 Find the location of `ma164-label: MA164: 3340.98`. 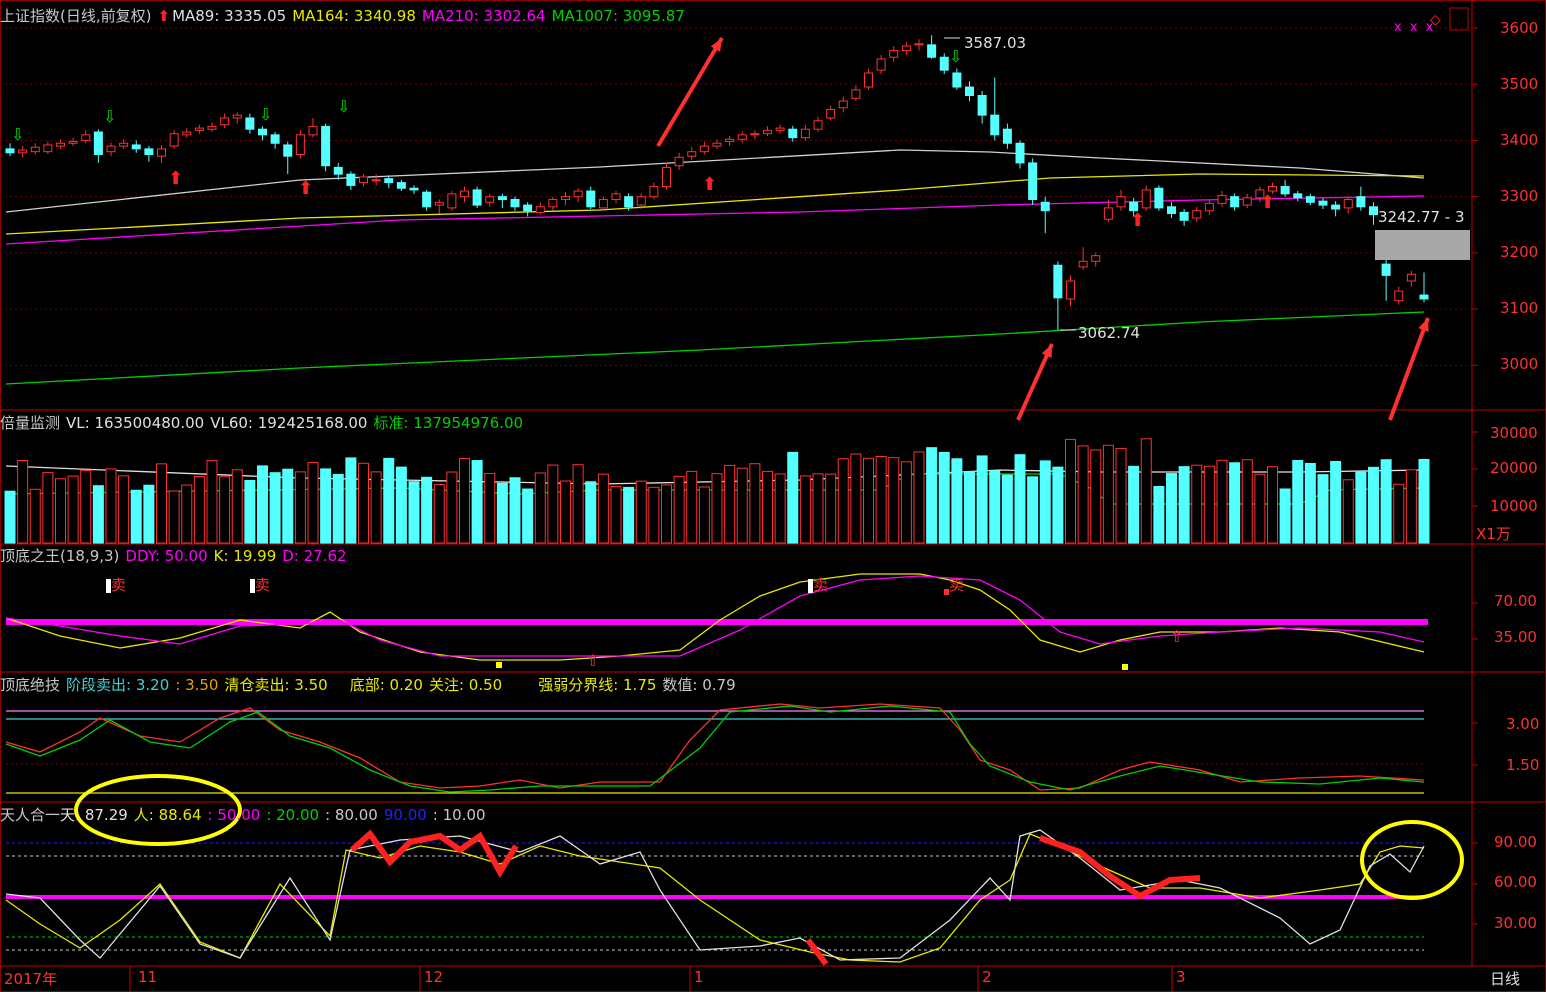

ma164-label: MA164: 3340.98 is located at coordinates (354, 16).